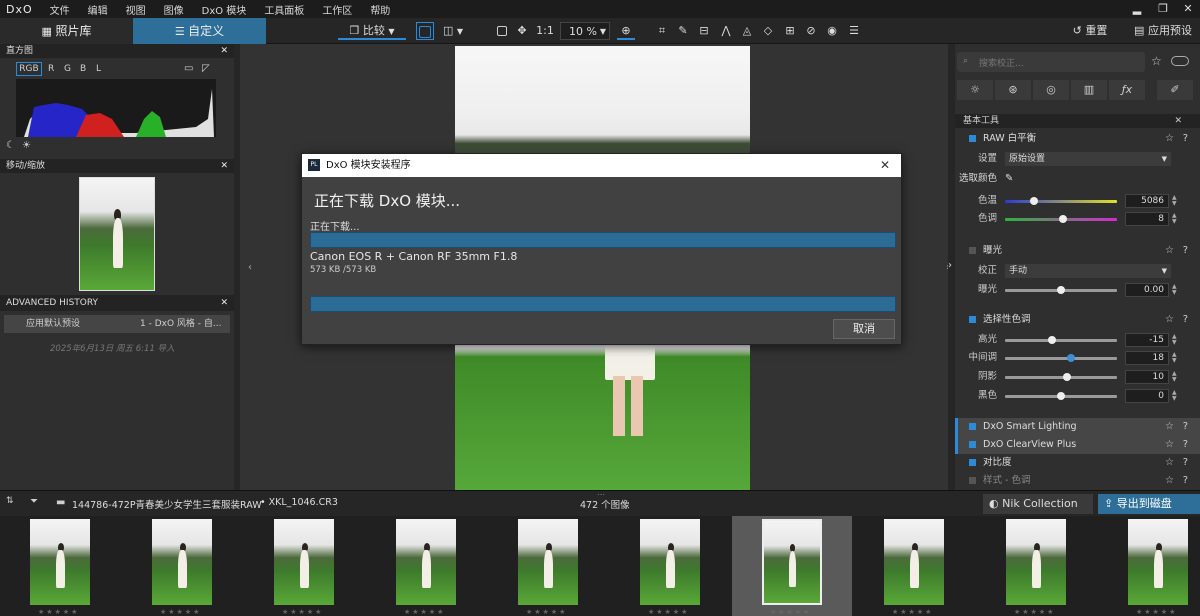 The width and height of the screenshot is (1200, 616). What do you see at coordinates (1147, 219) in the screenshot?
I see `tint-value: 8` at bounding box center [1147, 219].